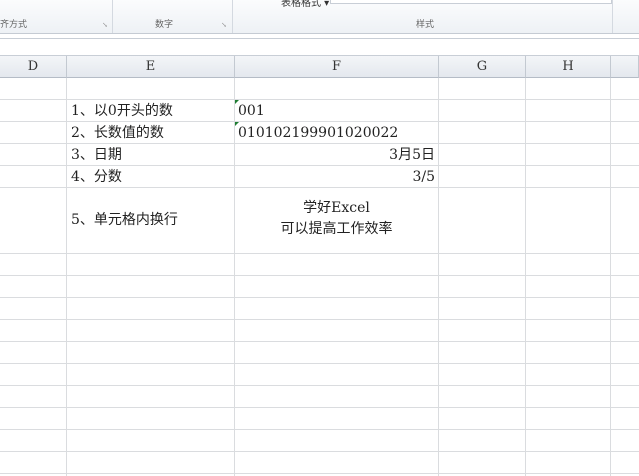  What do you see at coordinates (319, 17) in the screenshot?
I see `ribbon: 齐方式 ↘ 数字 ↘ 表格格式 ▾ 样式` at bounding box center [319, 17].